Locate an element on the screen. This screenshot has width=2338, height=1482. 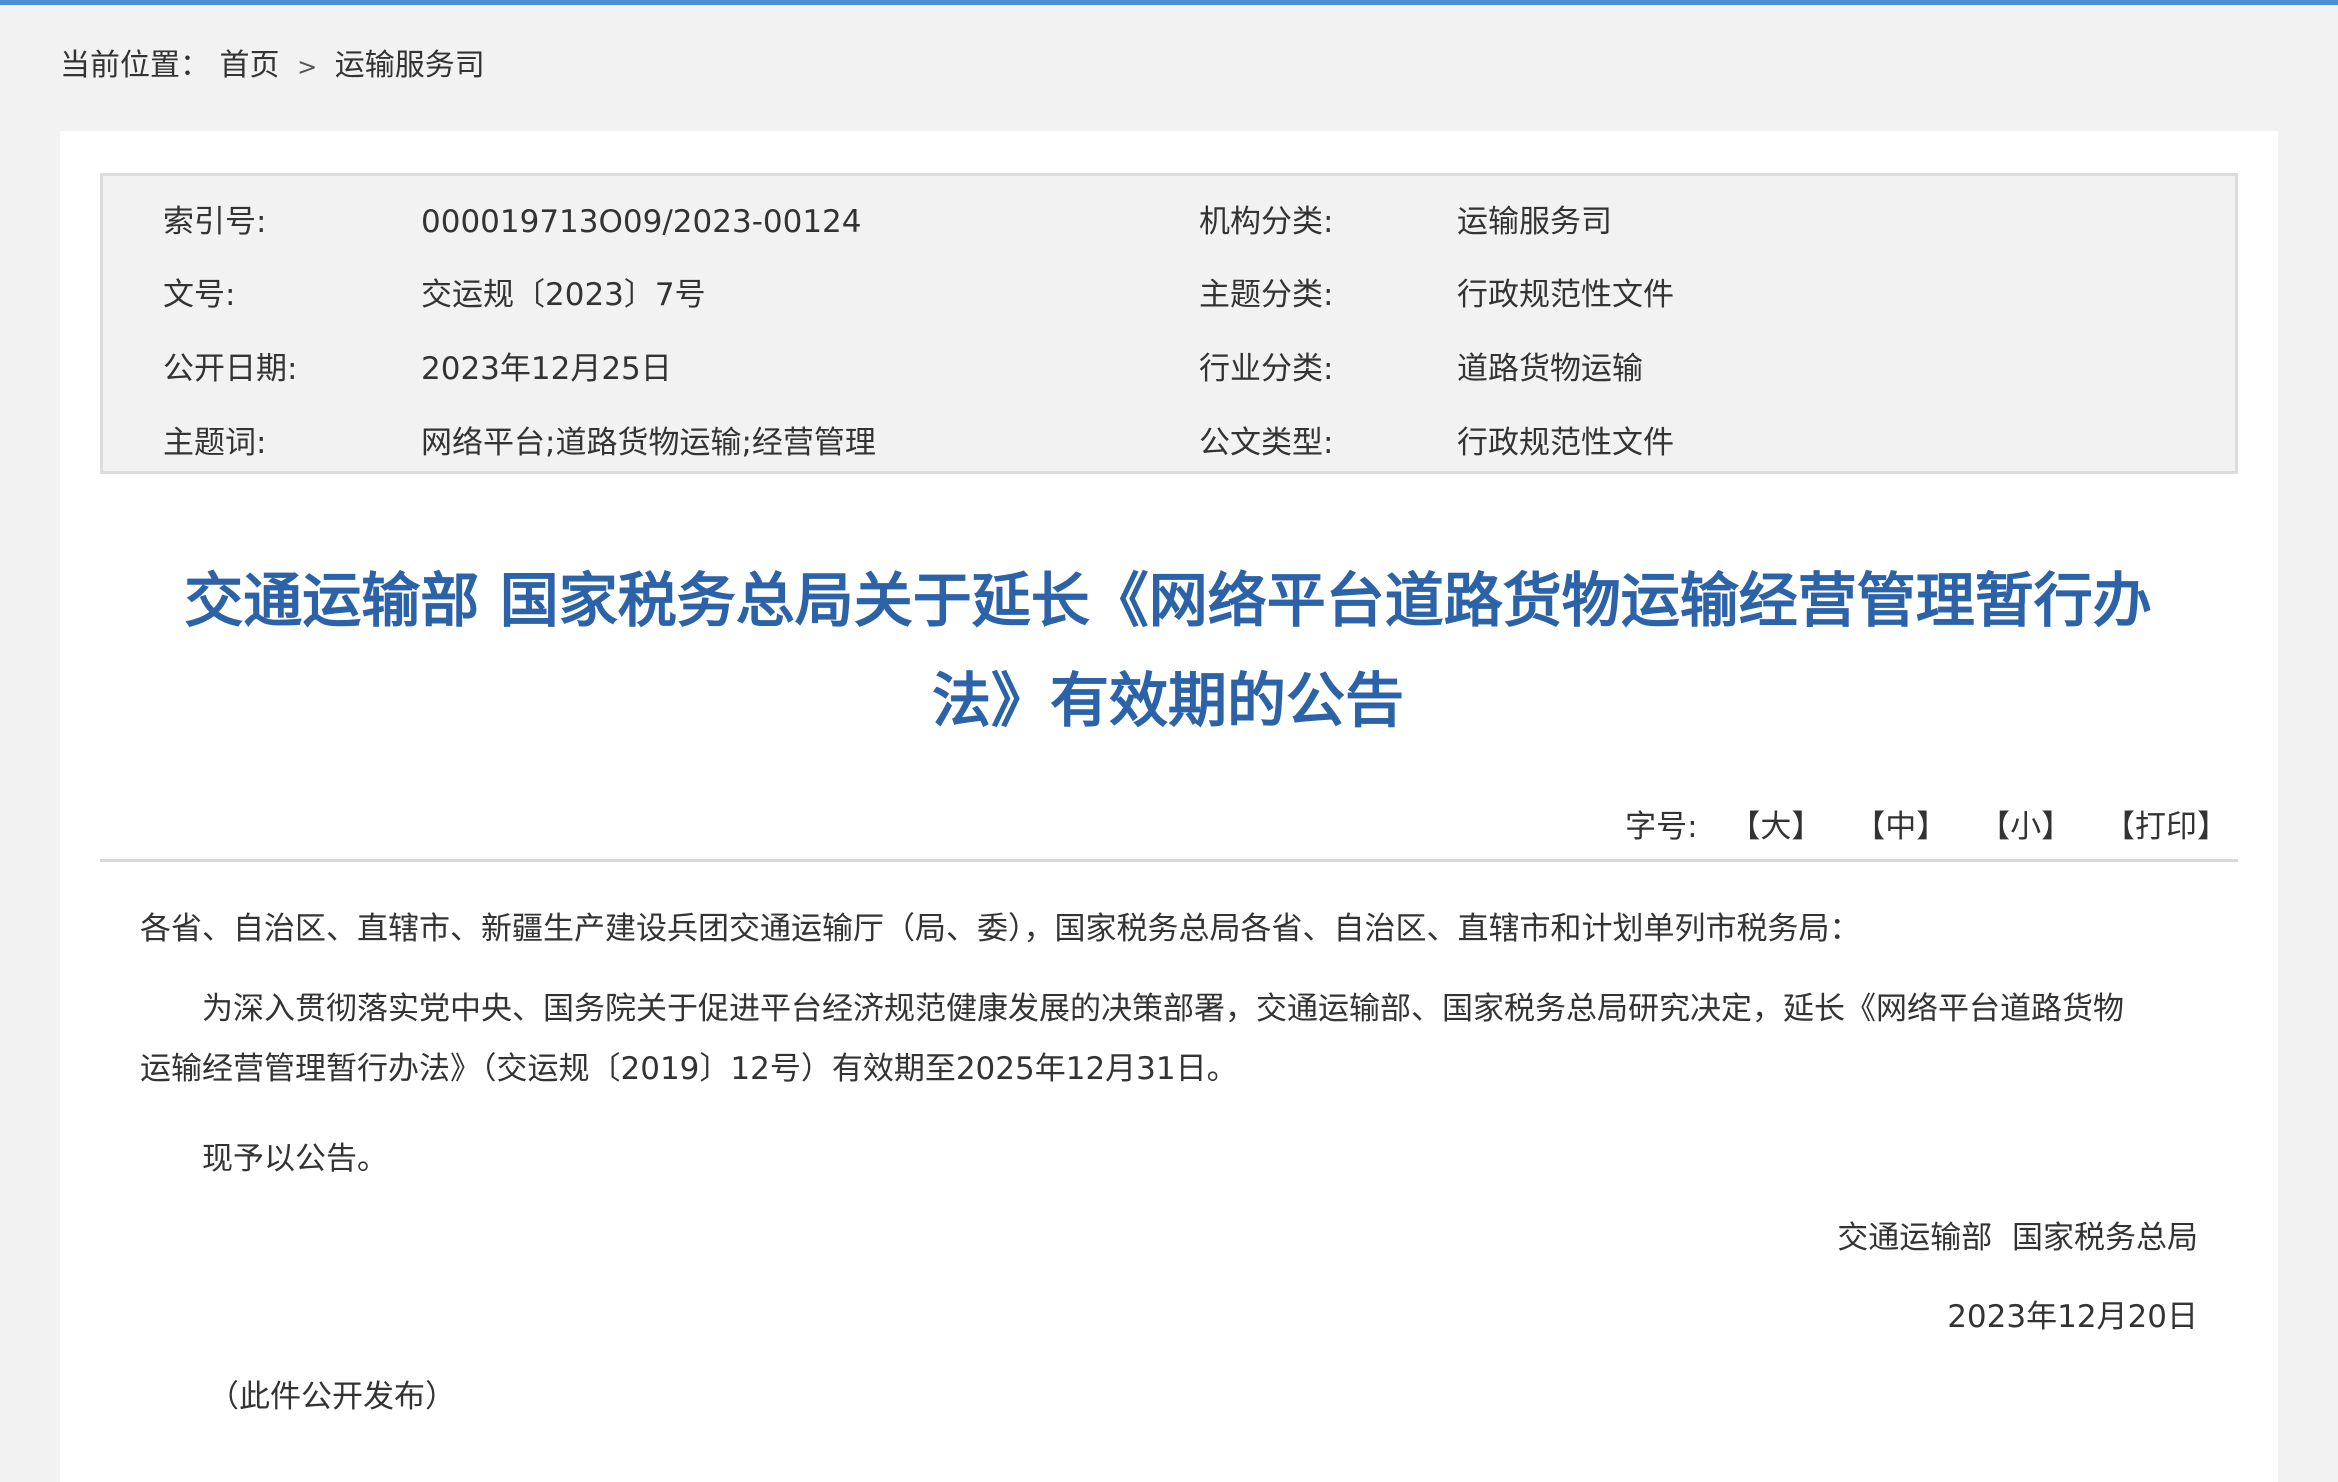
print-button: 【打印】 is located at coordinates (2166, 827).